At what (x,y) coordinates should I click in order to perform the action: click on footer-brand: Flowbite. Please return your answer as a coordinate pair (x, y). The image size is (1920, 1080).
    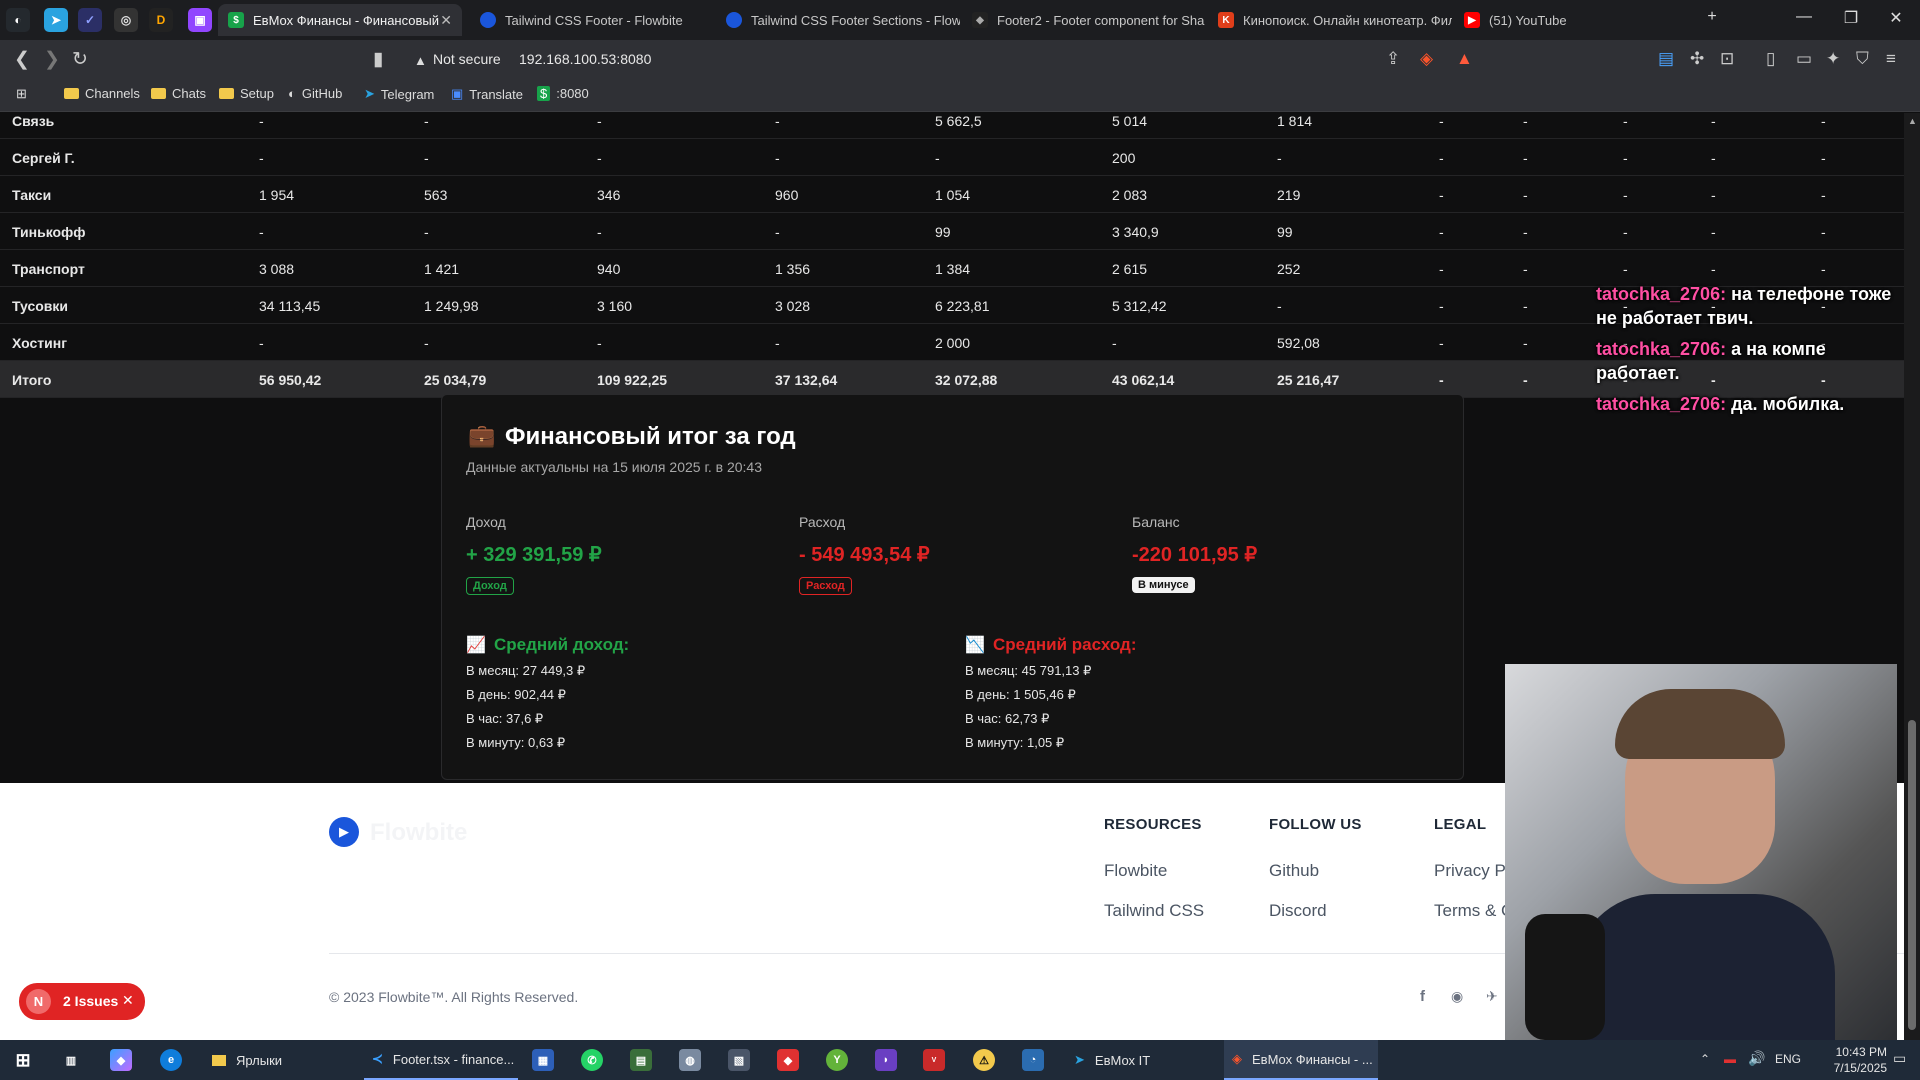
    Looking at the image, I should click on (418, 833).